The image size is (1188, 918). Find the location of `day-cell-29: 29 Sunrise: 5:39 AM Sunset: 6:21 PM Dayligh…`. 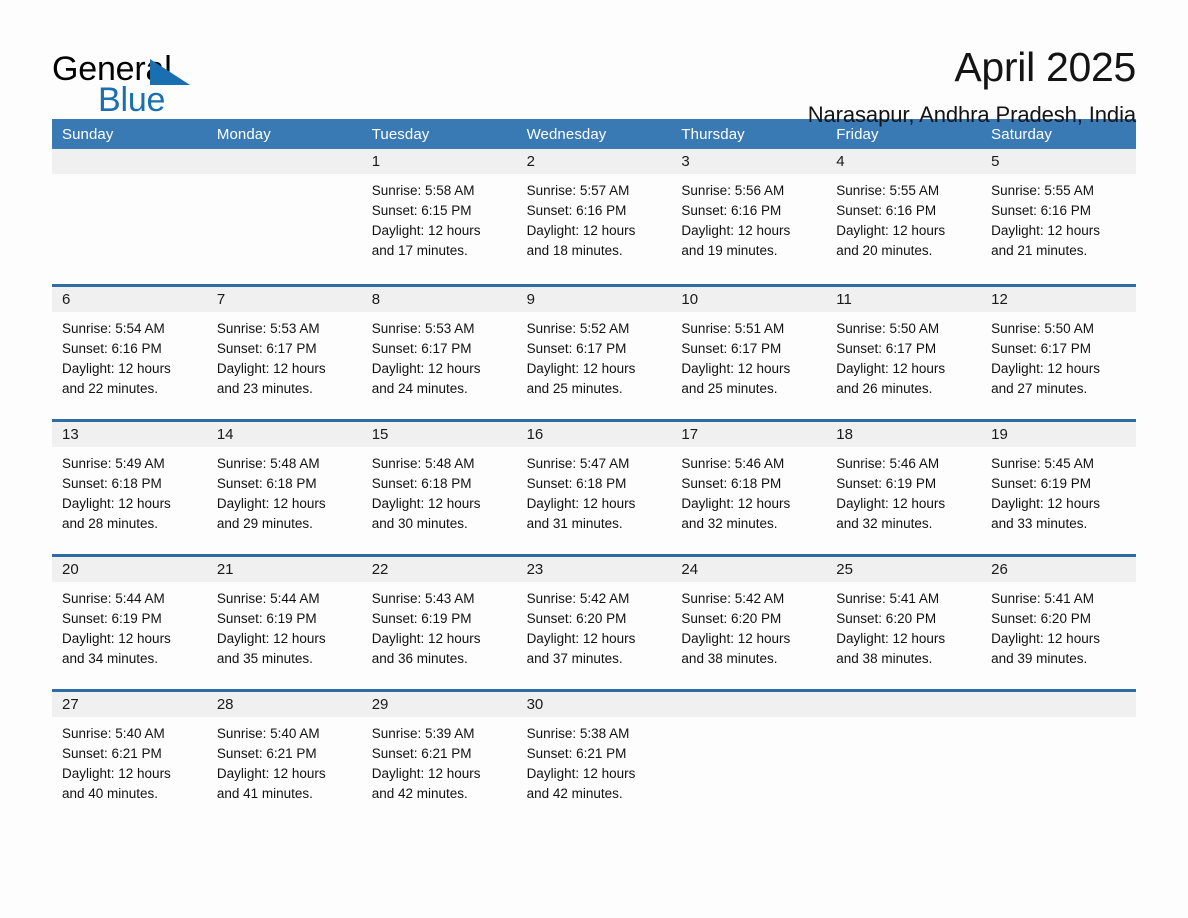

day-cell-29: 29 Sunrise: 5:39 AM Sunset: 6:21 PM Dayligh… is located at coordinates (439, 758).